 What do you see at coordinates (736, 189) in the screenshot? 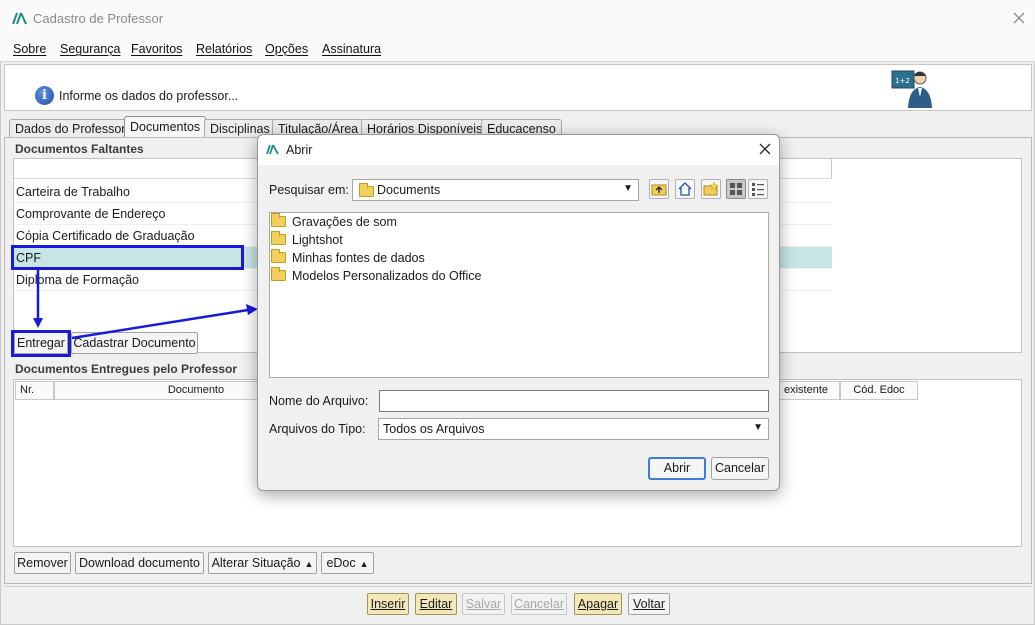
I see `icon-view-icon` at bounding box center [736, 189].